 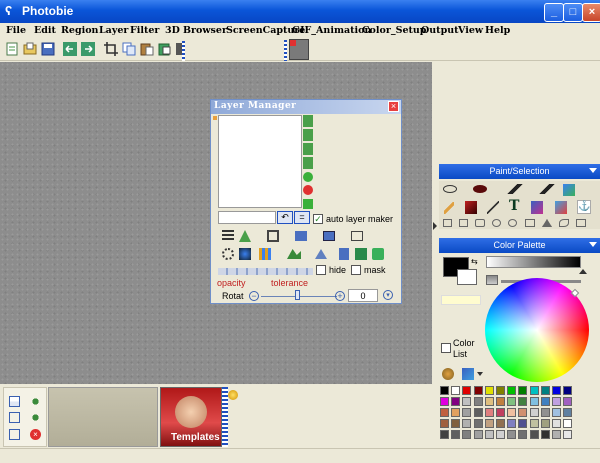 I want to click on eraser-icon, so click(x=471, y=207).